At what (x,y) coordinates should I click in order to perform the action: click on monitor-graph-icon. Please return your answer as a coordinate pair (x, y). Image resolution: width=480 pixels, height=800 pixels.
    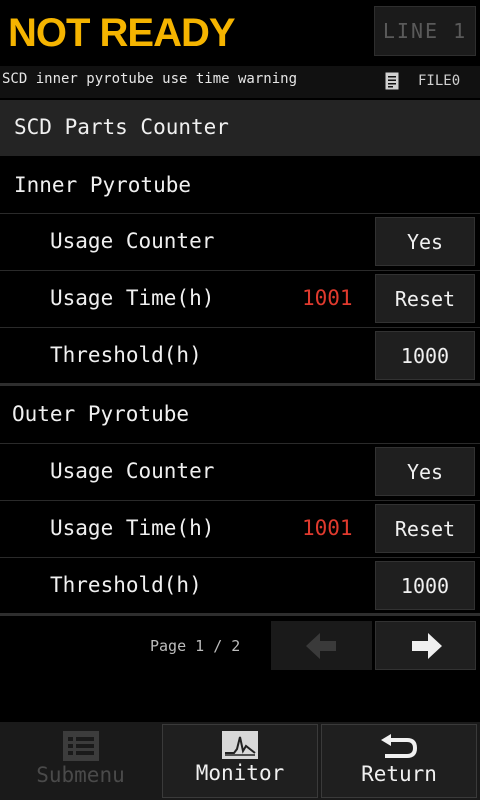
    Looking at the image, I should click on (240, 745).